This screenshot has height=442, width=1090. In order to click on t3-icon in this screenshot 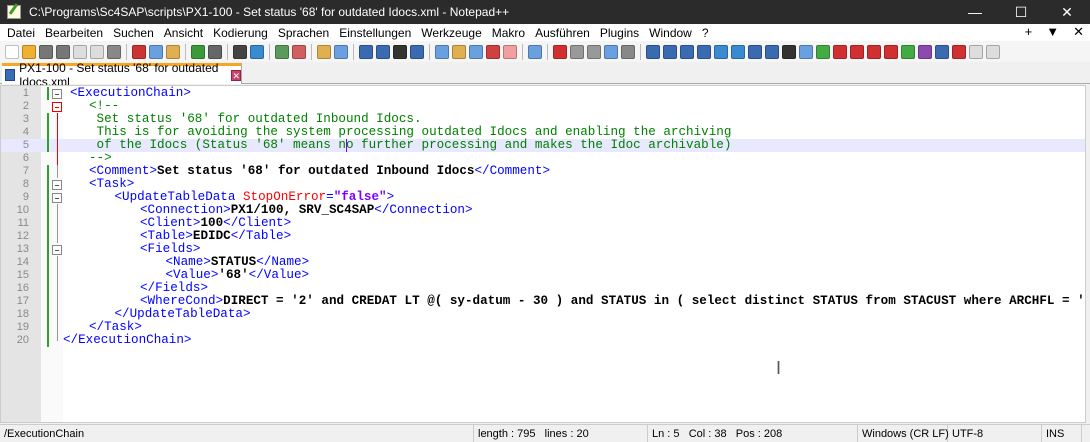, I will do `click(687, 51)`.